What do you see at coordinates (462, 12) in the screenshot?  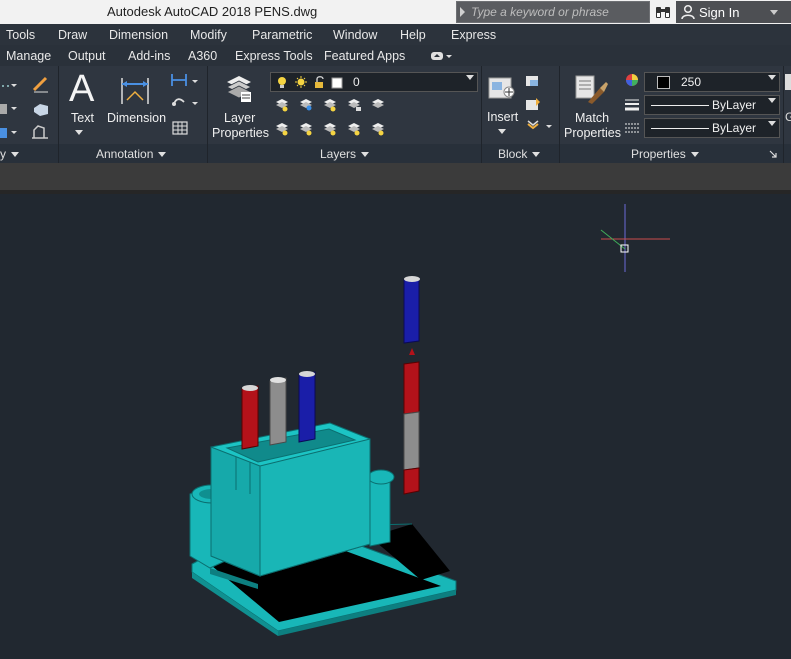 I see `search-expand-icon` at bounding box center [462, 12].